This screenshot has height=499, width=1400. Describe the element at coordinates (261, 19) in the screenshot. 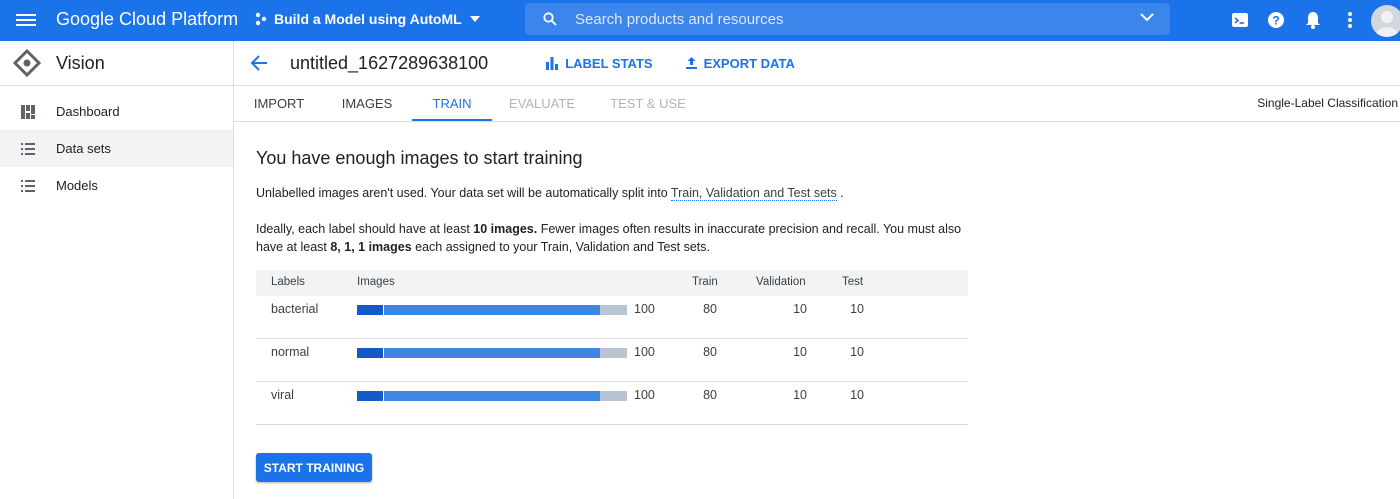

I see `project-icon` at that location.